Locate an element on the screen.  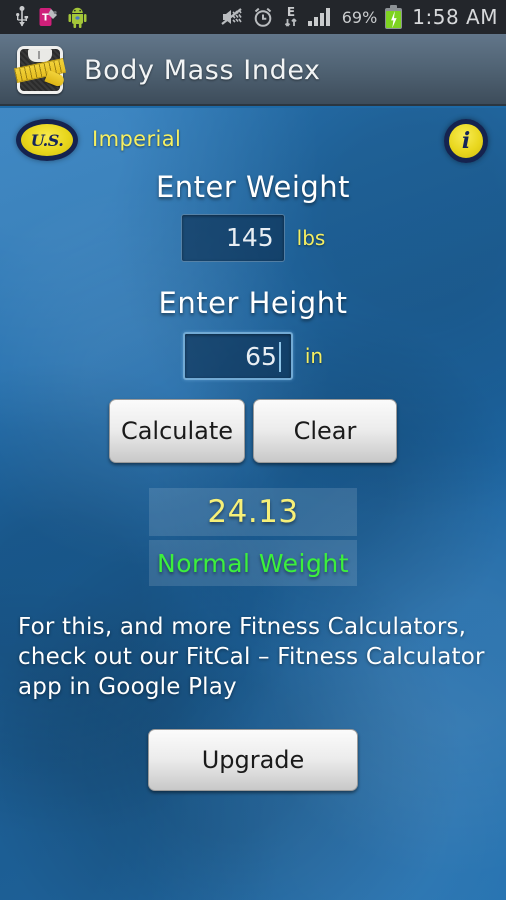
weight-field-row: 145 lbs is located at coordinates (253, 238).